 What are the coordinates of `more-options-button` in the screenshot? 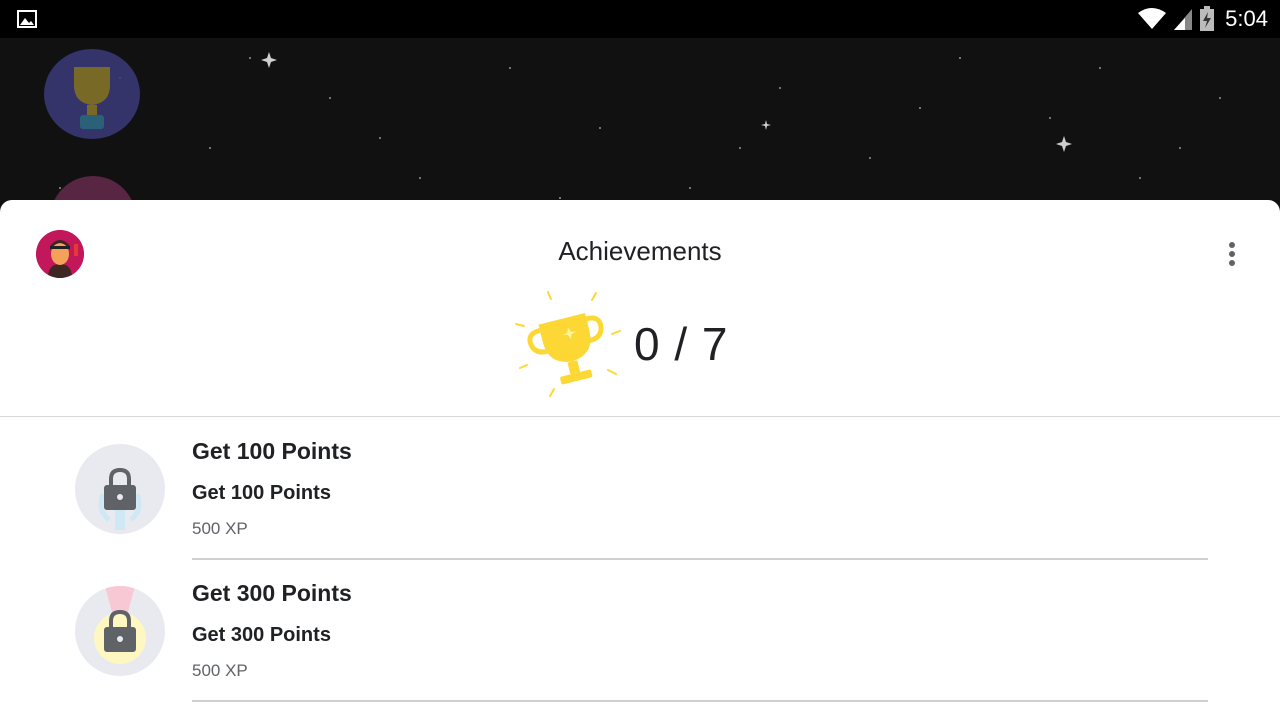 It's located at (1232, 254).